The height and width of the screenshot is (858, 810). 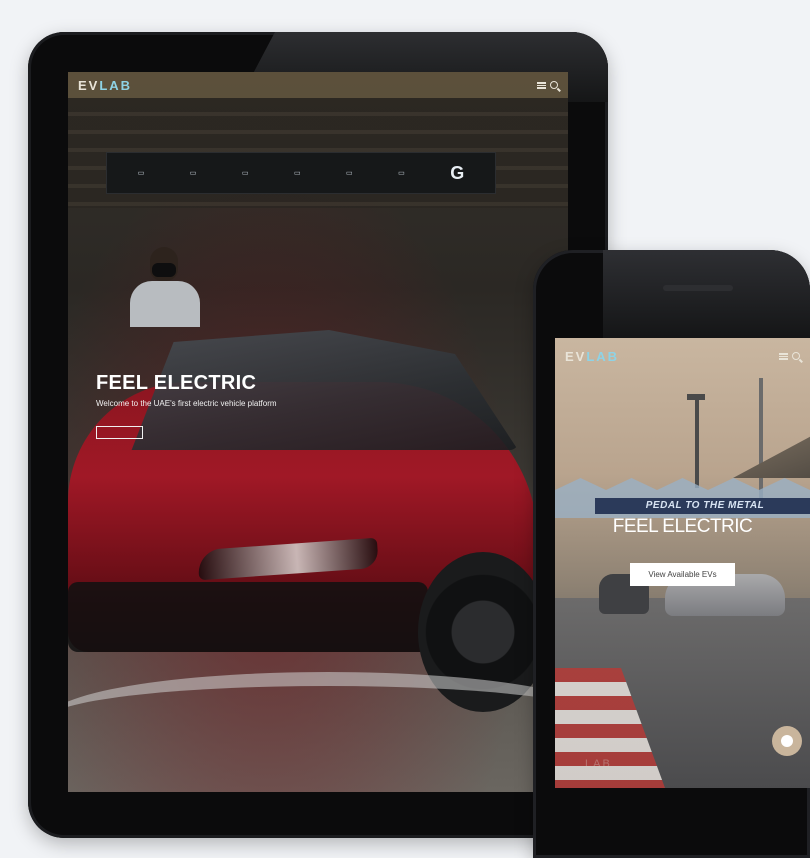 I want to click on phone-navbar: EVLAB, so click(x=682, y=356).